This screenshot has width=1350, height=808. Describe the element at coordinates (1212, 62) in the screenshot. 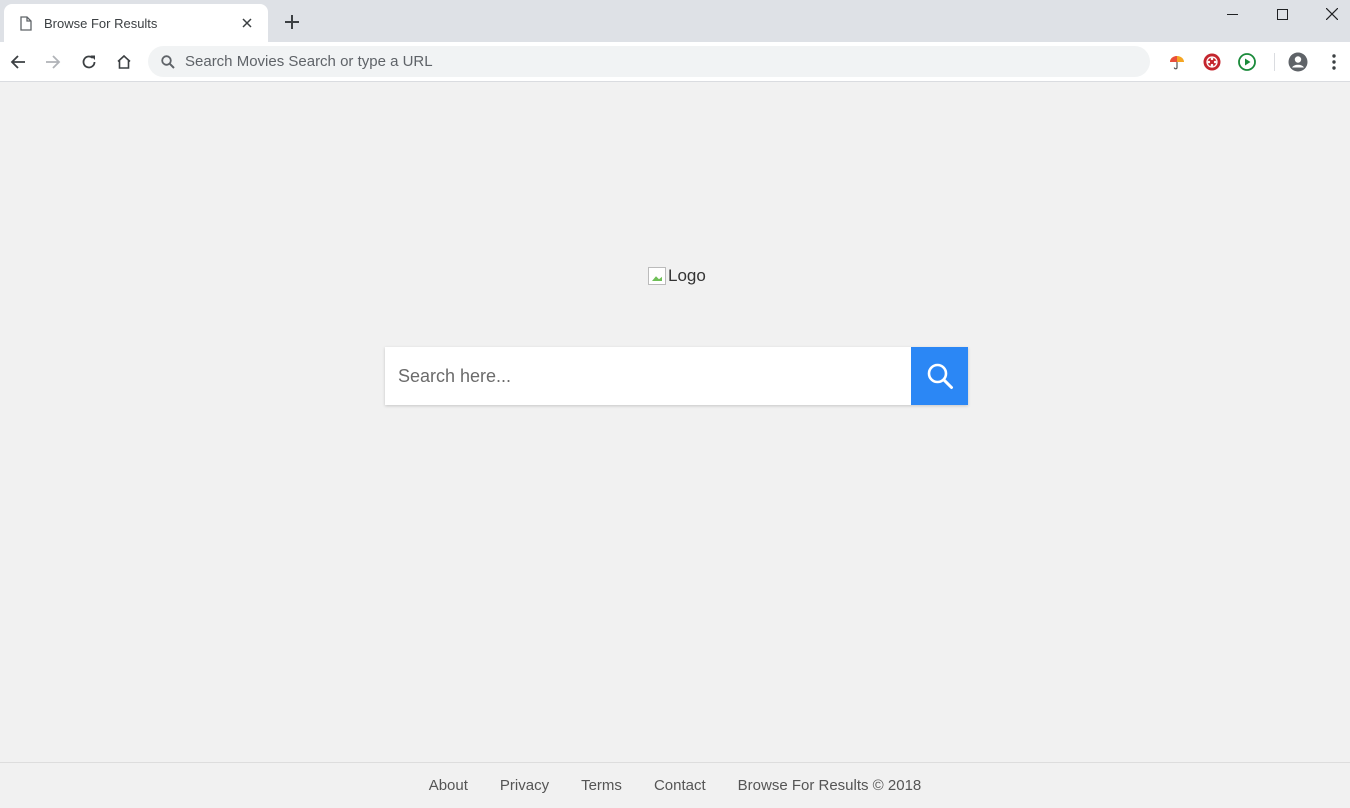

I see `film-reel-extension-icon` at that location.